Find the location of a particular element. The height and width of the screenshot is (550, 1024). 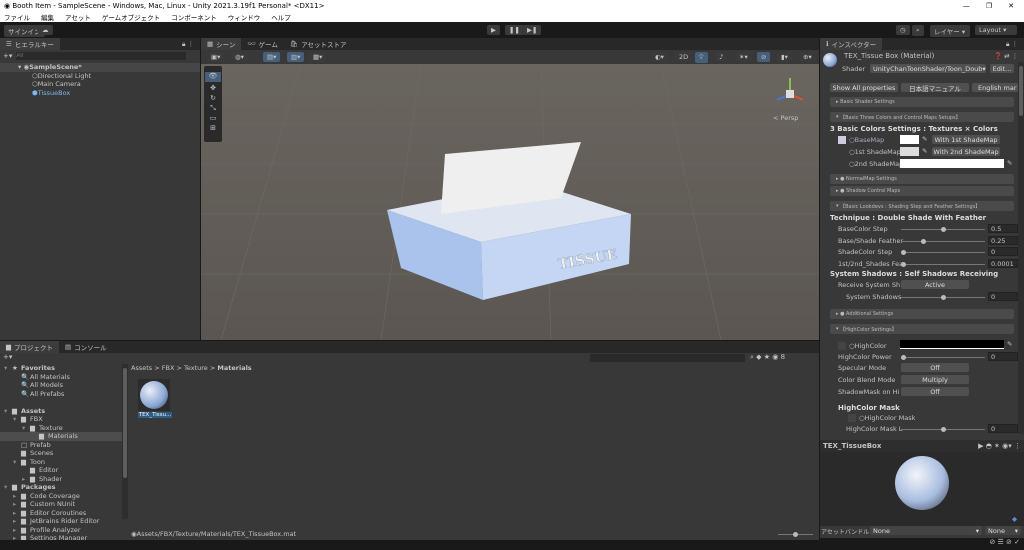

move-tool-icon: ✥ is located at coordinates (213, 89).